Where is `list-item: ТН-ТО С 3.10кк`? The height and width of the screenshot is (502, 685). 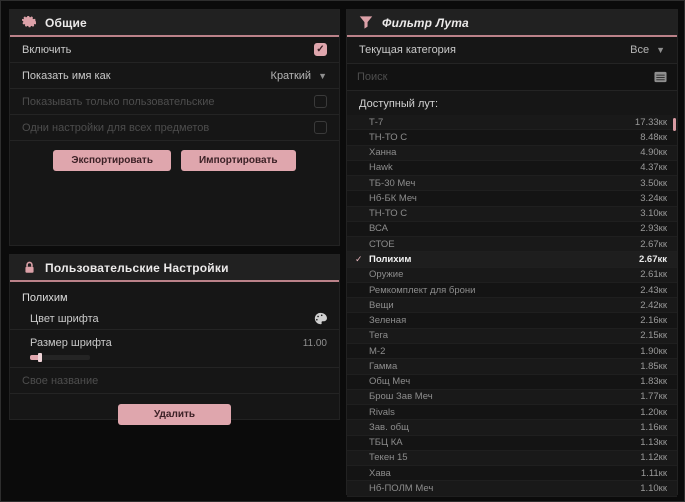
list-item: ТН-ТО С 3.10кк is located at coordinates (512, 214).